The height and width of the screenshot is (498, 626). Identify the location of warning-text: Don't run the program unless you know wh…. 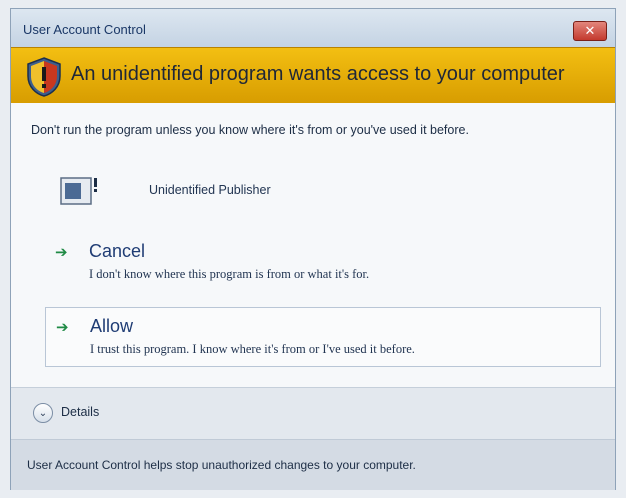
(250, 130).